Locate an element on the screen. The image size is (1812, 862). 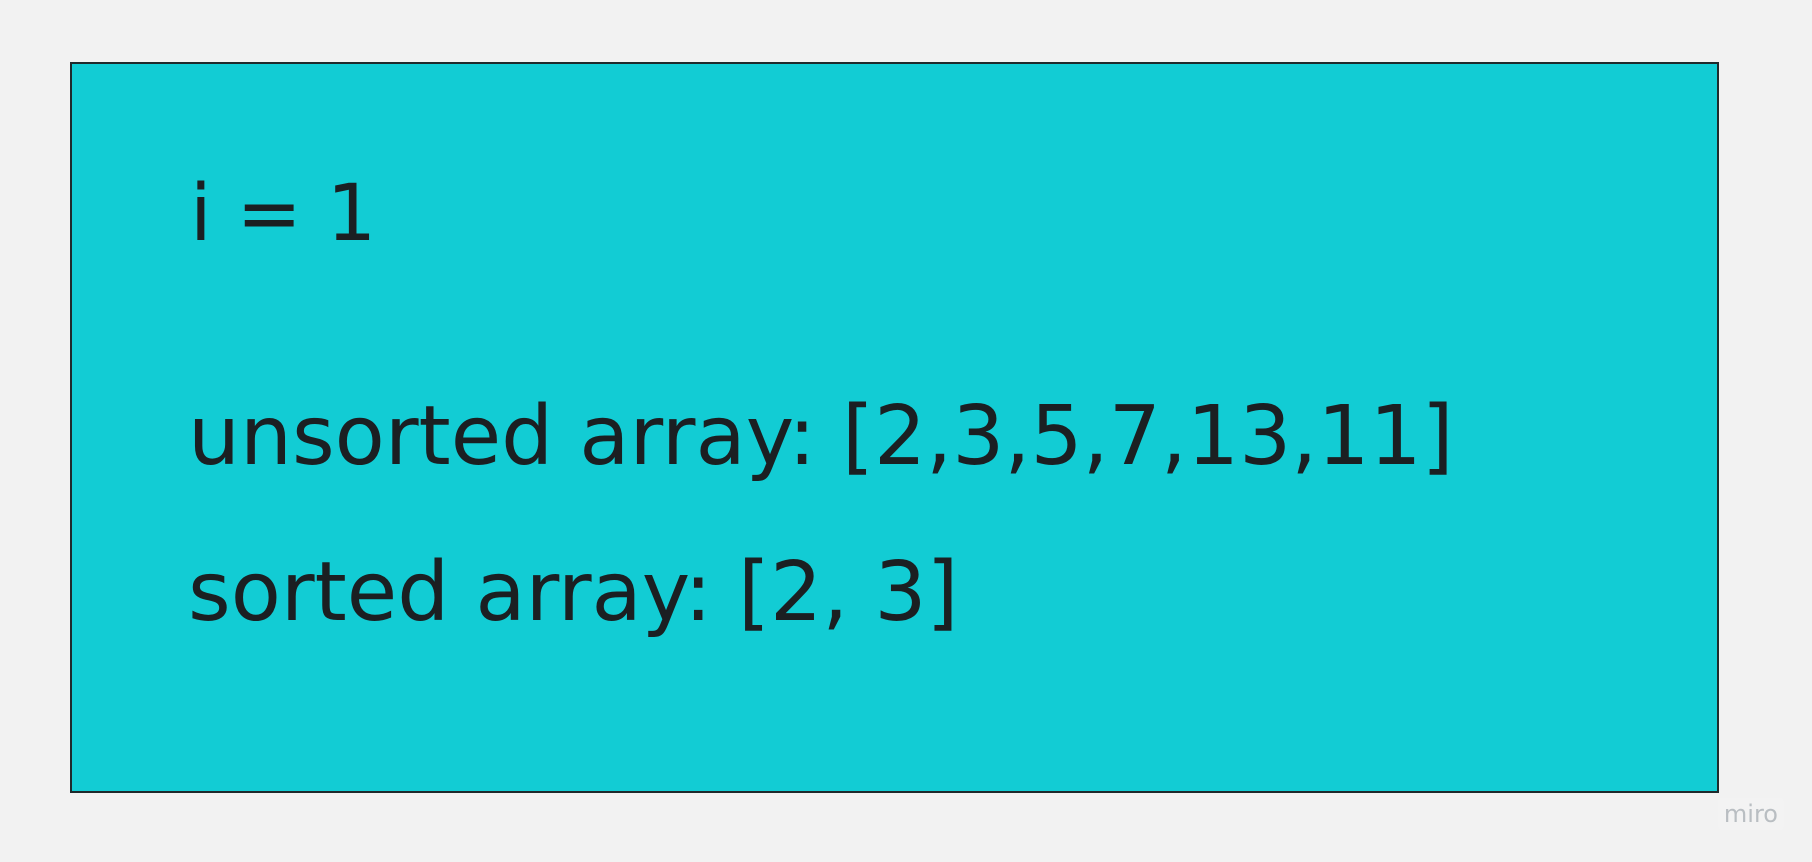
sorted-array-text: sorted array: [2, 3] is located at coordinates (573, 592).